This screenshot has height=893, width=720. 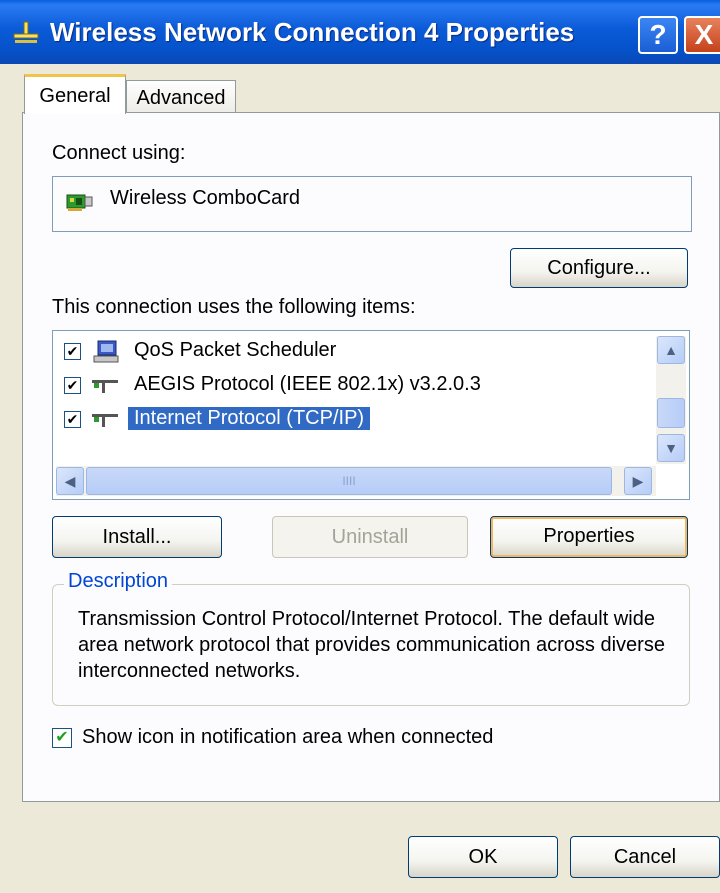 What do you see at coordinates (181, 97) in the screenshot?
I see `tab-advanced: Advanced` at bounding box center [181, 97].